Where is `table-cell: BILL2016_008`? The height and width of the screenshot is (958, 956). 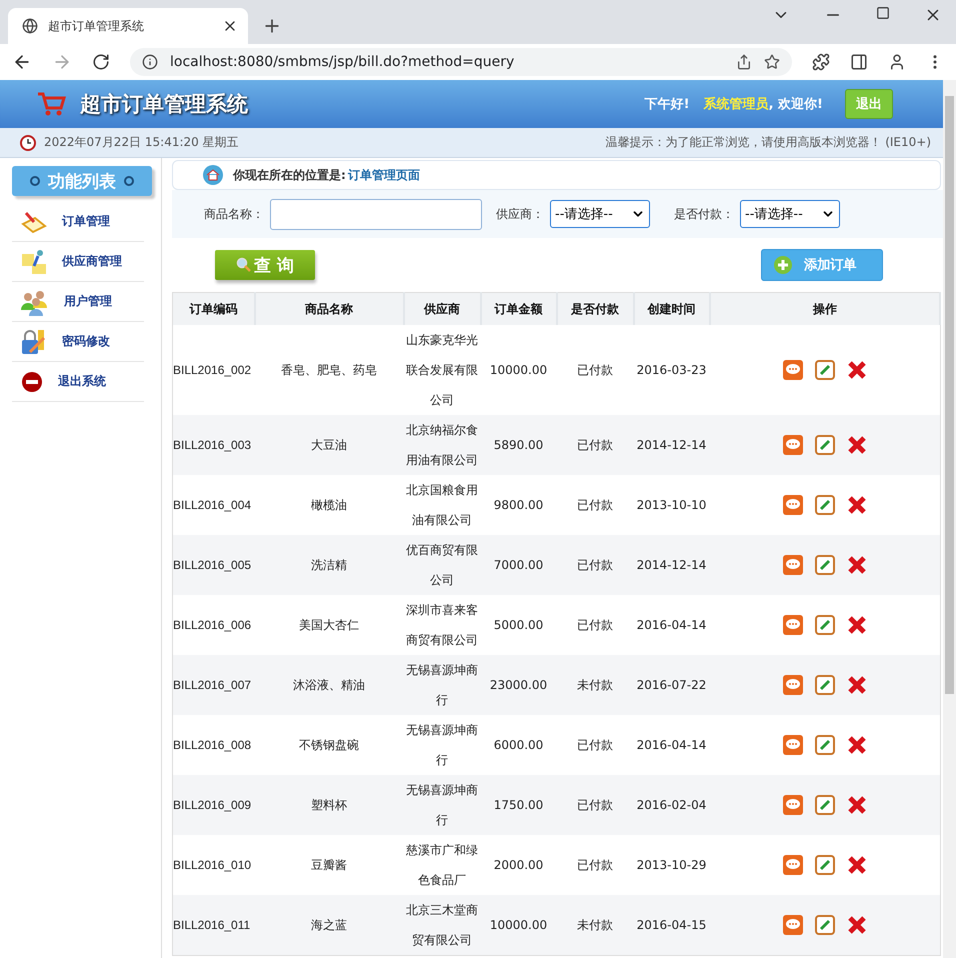 table-cell: BILL2016_008 is located at coordinates (213, 745).